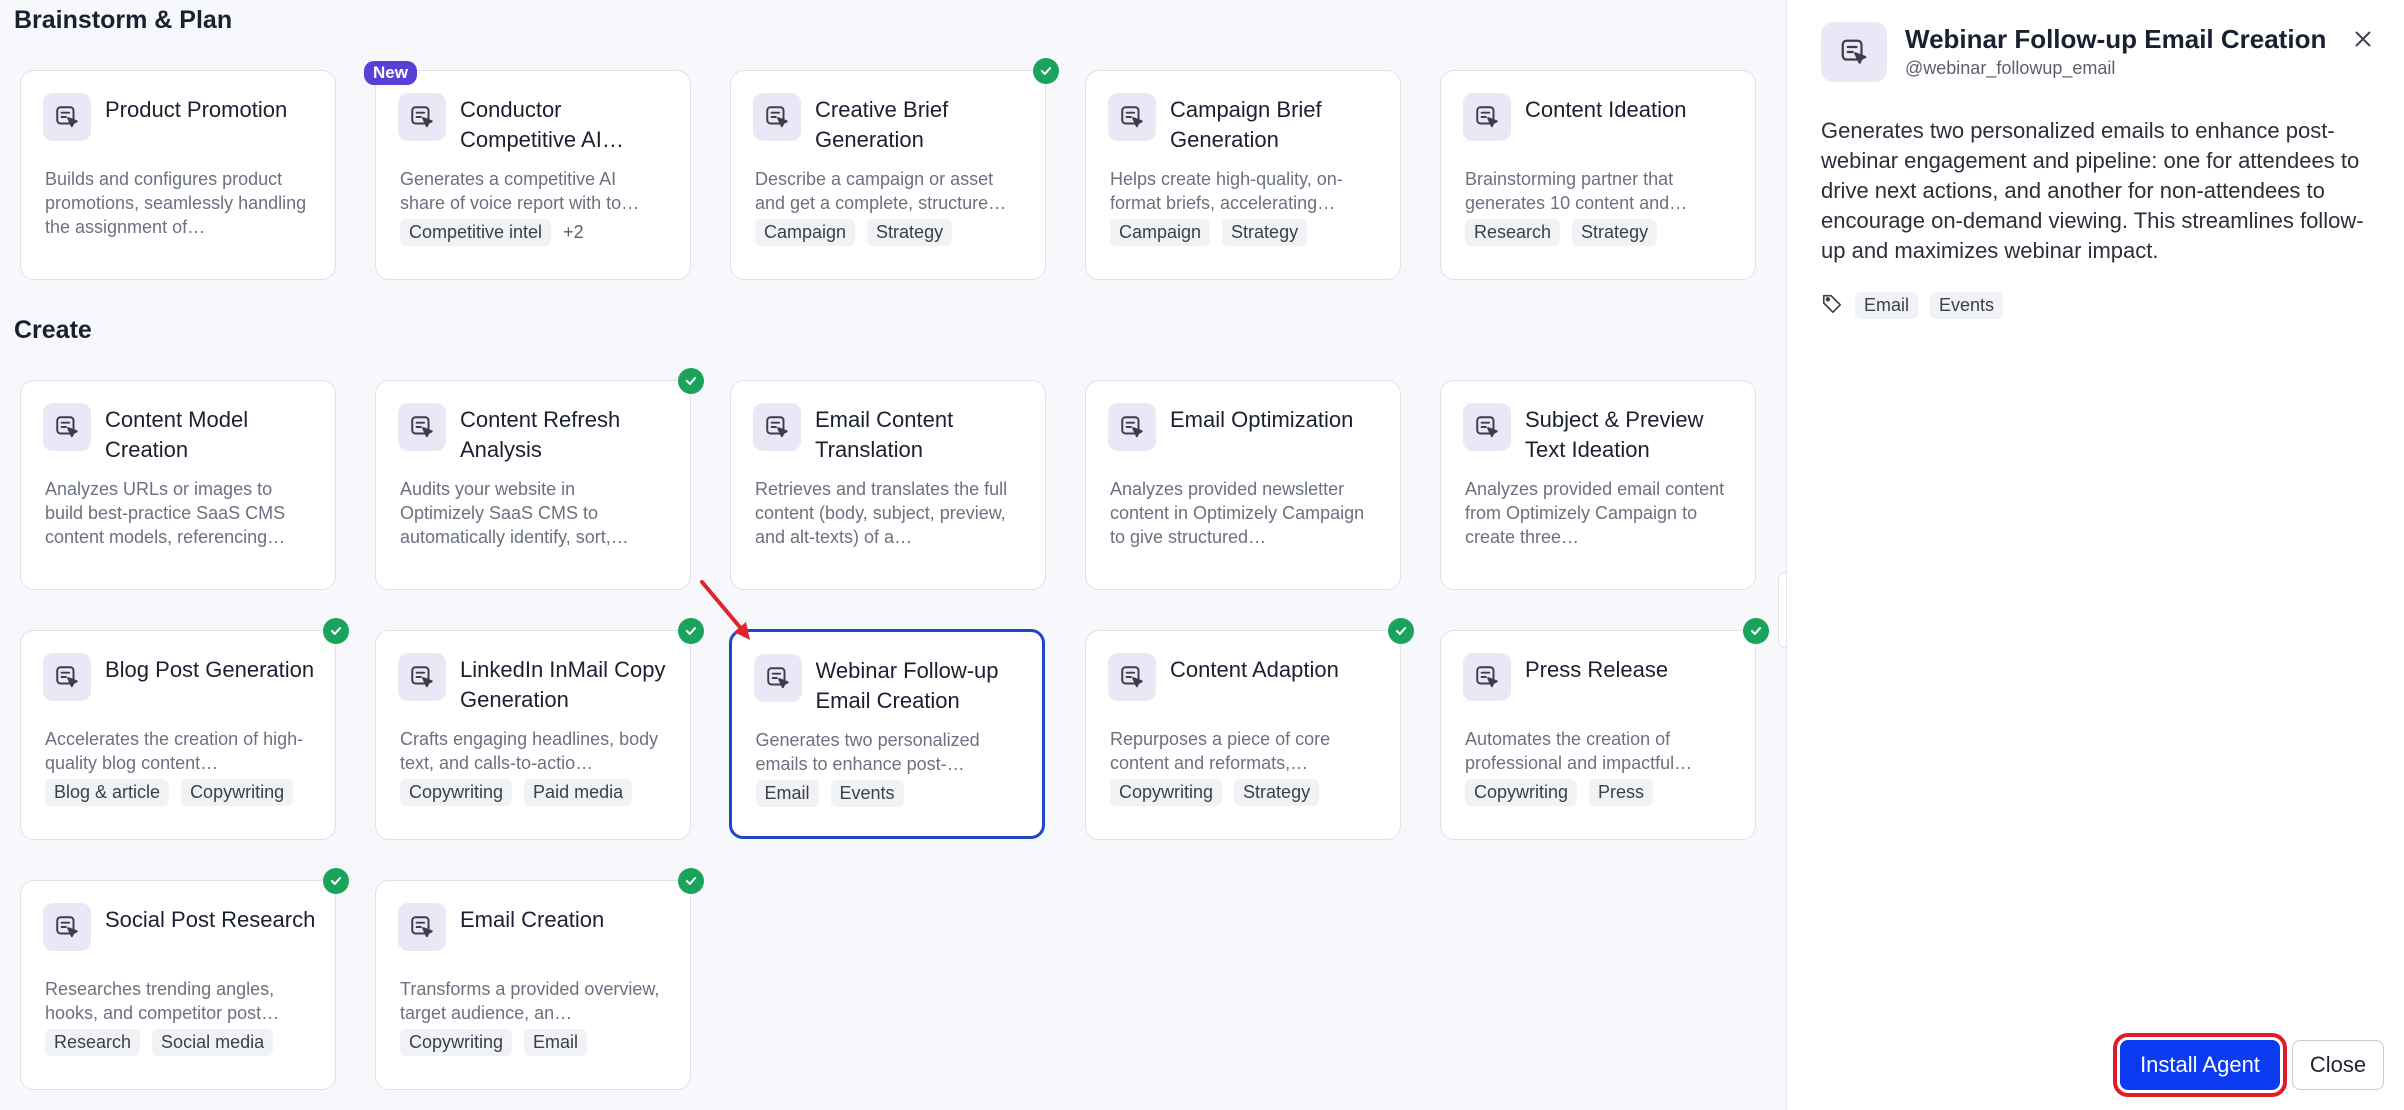  Describe the element at coordinates (93, 1042) in the screenshot. I see `agent-card-tag: Research` at that location.